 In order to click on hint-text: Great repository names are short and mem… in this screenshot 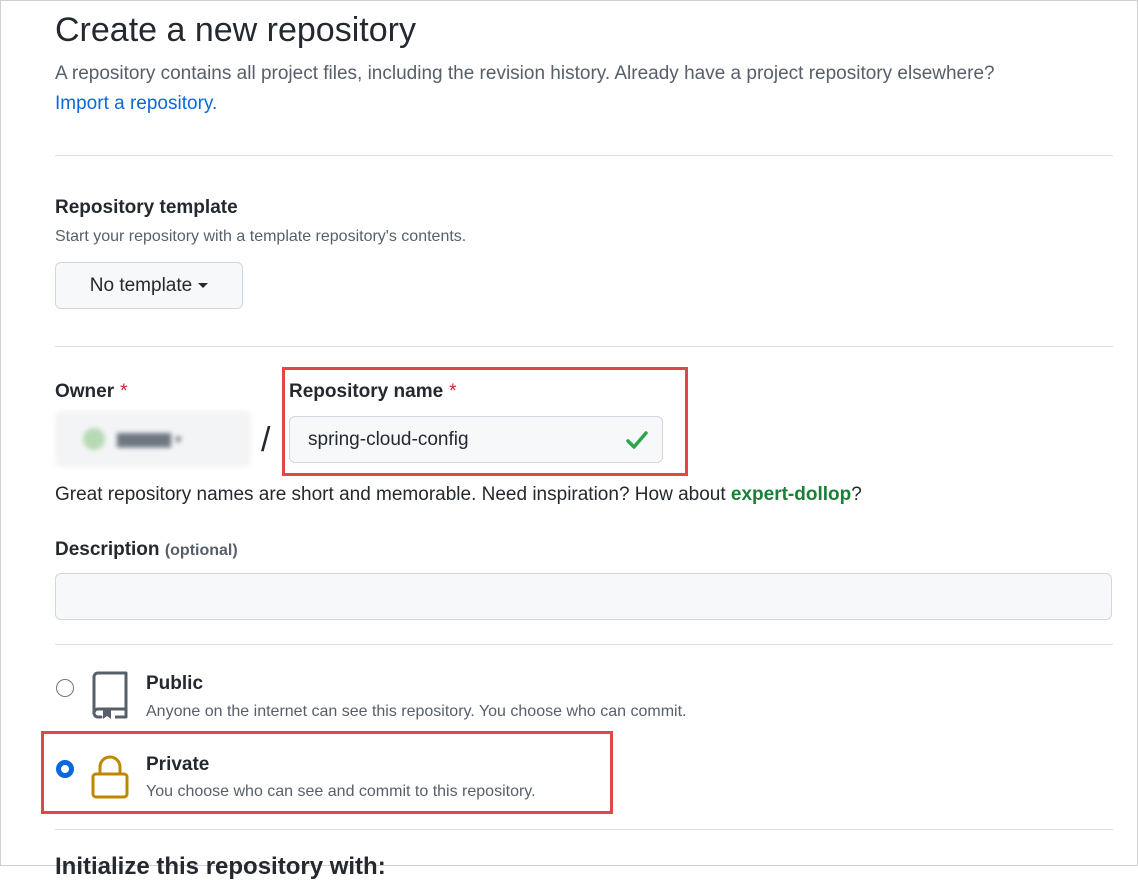, I will do `click(393, 494)`.